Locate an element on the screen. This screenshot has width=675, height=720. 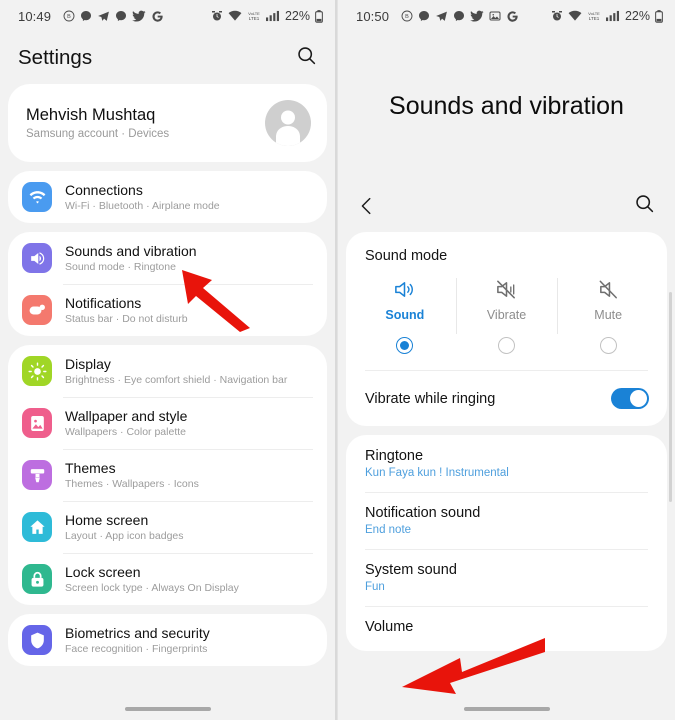
clock: 10:49 is located at coordinates (35, 16).